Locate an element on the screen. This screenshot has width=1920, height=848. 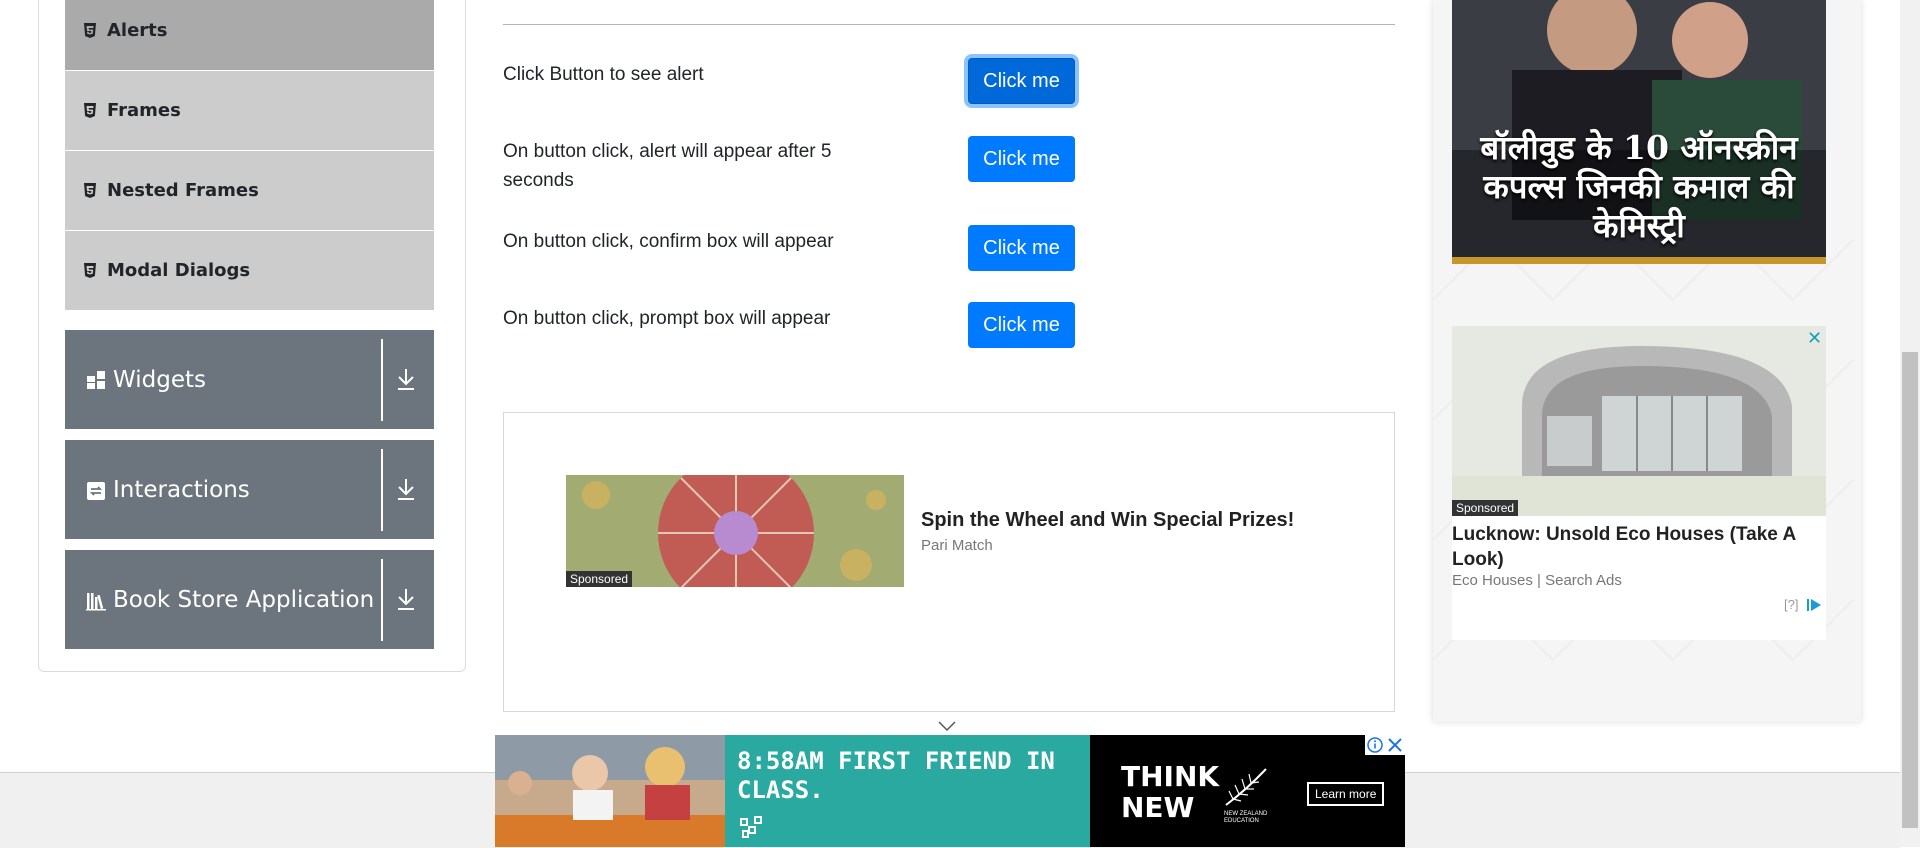
sidebar-item-nested-frames: Nested Frames is located at coordinates (249, 190).